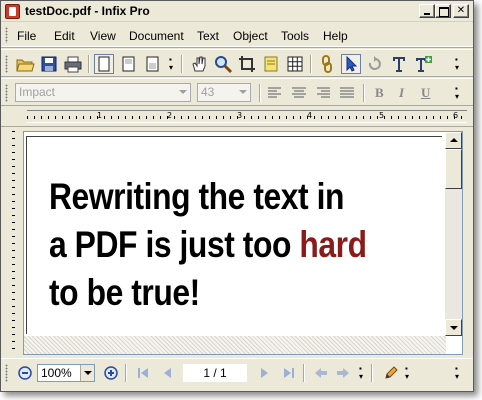  I want to click on horizontal-scroll-area, so click(235, 345).